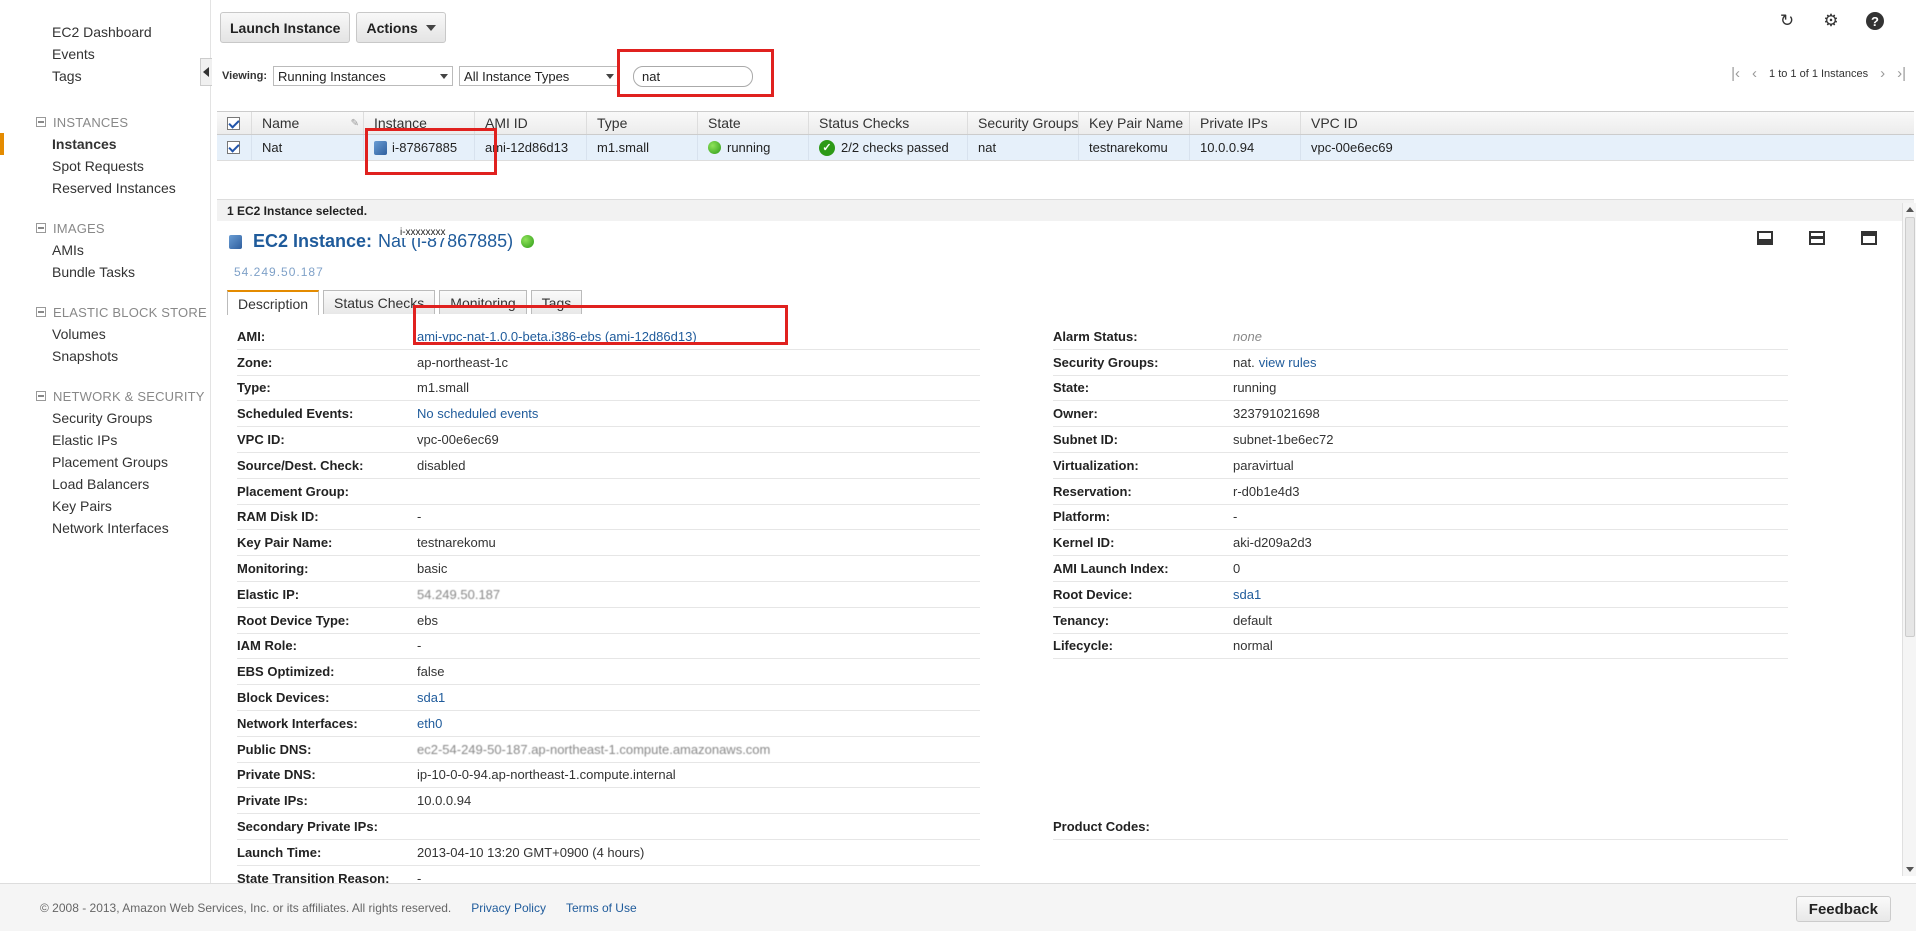 The width and height of the screenshot is (1916, 931). Describe the element at coordinates (91, 122) in the screenshot. I see `section-label: INSTANCES` at that location.